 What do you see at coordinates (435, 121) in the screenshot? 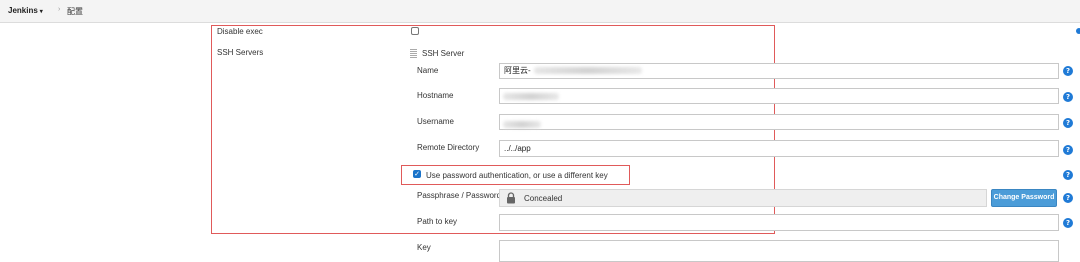
I see `username-label: Username` at bounding box center [435, 121].